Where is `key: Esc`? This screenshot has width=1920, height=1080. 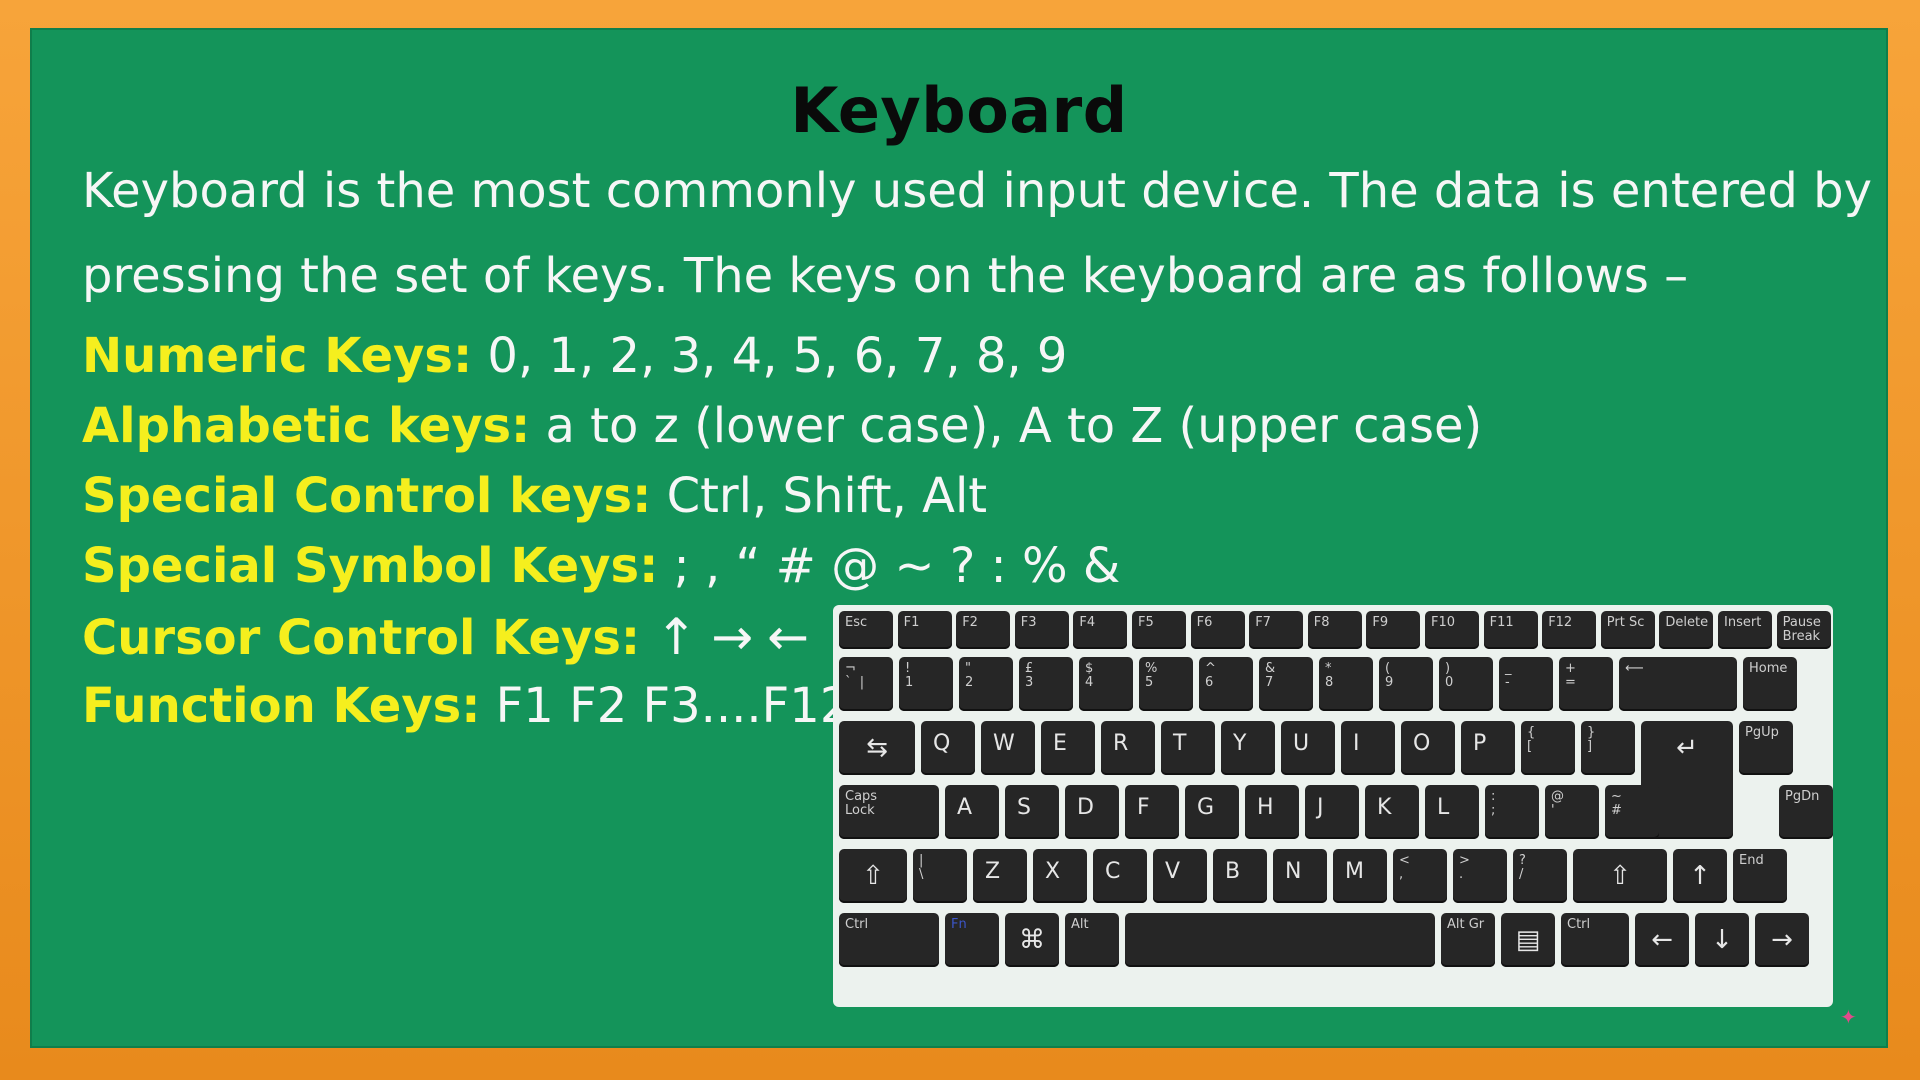 key: Esc is located at coordinates (866, 630).